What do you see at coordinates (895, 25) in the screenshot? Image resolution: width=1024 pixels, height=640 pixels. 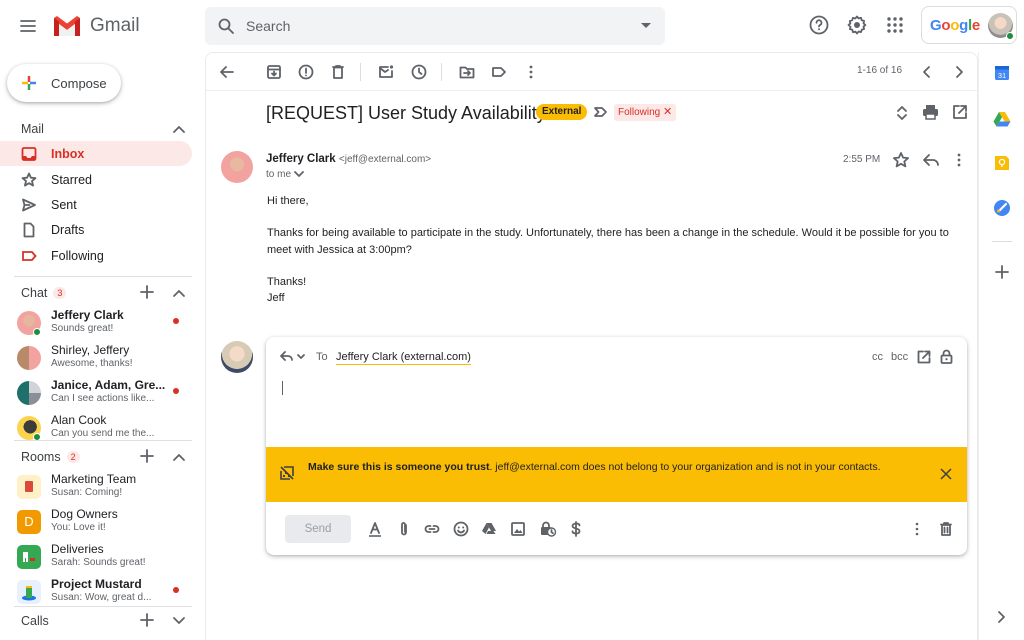 I see `apps-icon` at bounding box center [895, 25].